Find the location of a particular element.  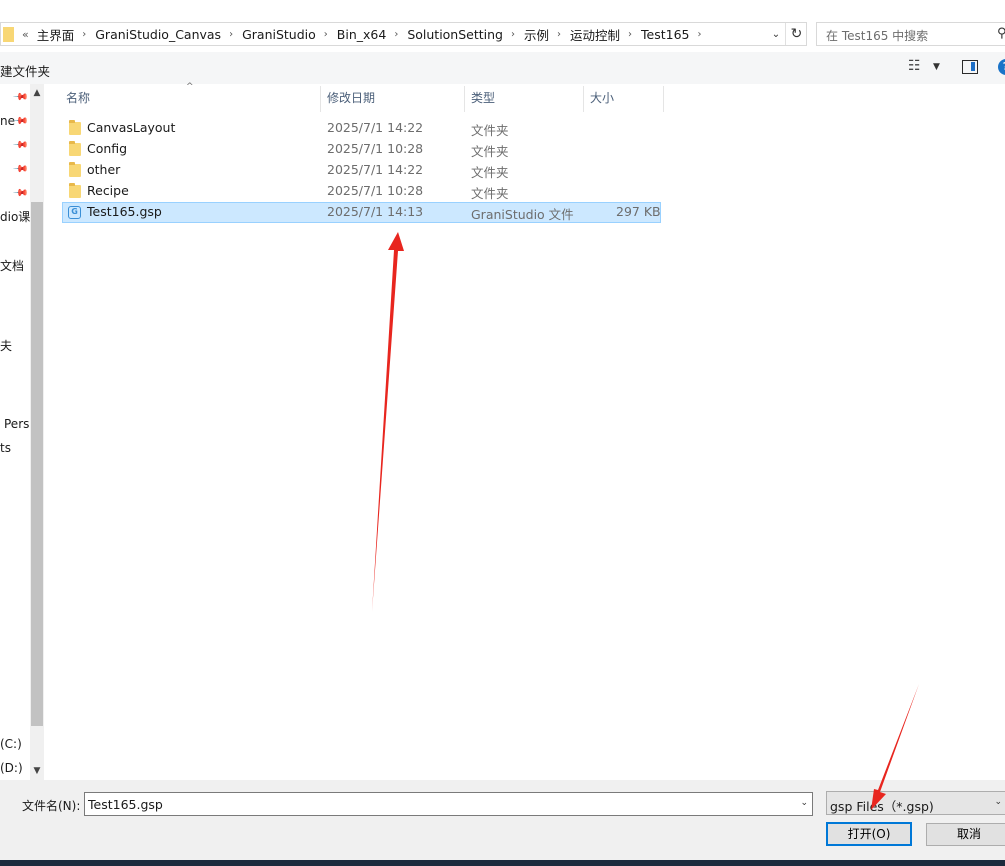

cancel-button: 取消 is located at coordinates (965, 834).